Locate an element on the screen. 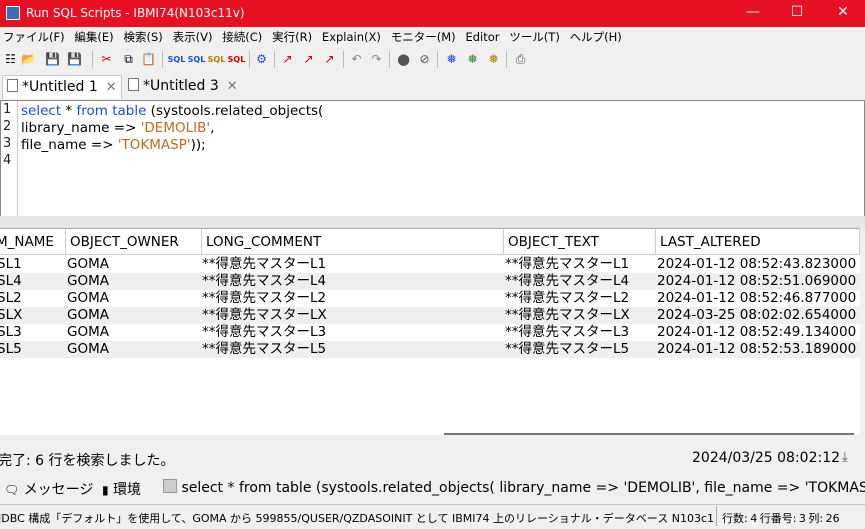 The image size is (865, 529). table-cell: 2024-01-12 08:52:51.069000 is located at coordinates (757, 281).